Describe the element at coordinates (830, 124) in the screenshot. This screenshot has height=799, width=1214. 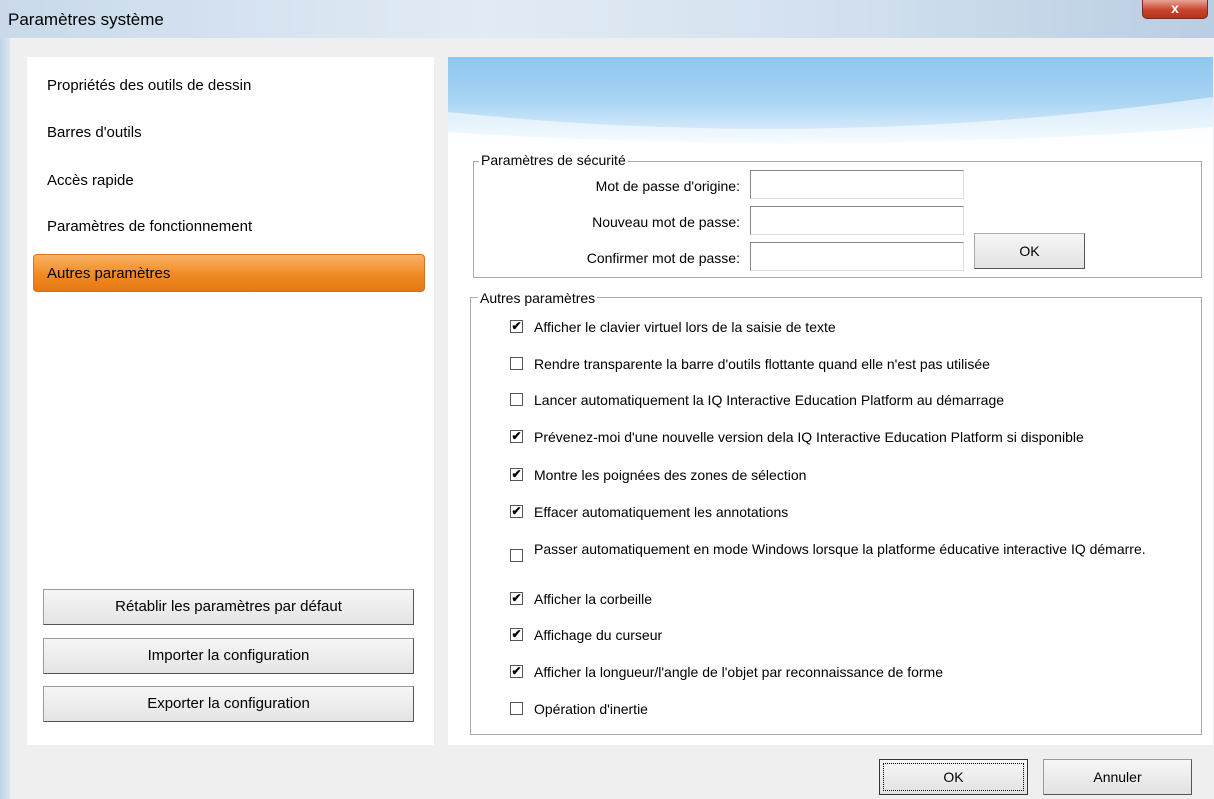
I see `banner-swoosh` at that location.